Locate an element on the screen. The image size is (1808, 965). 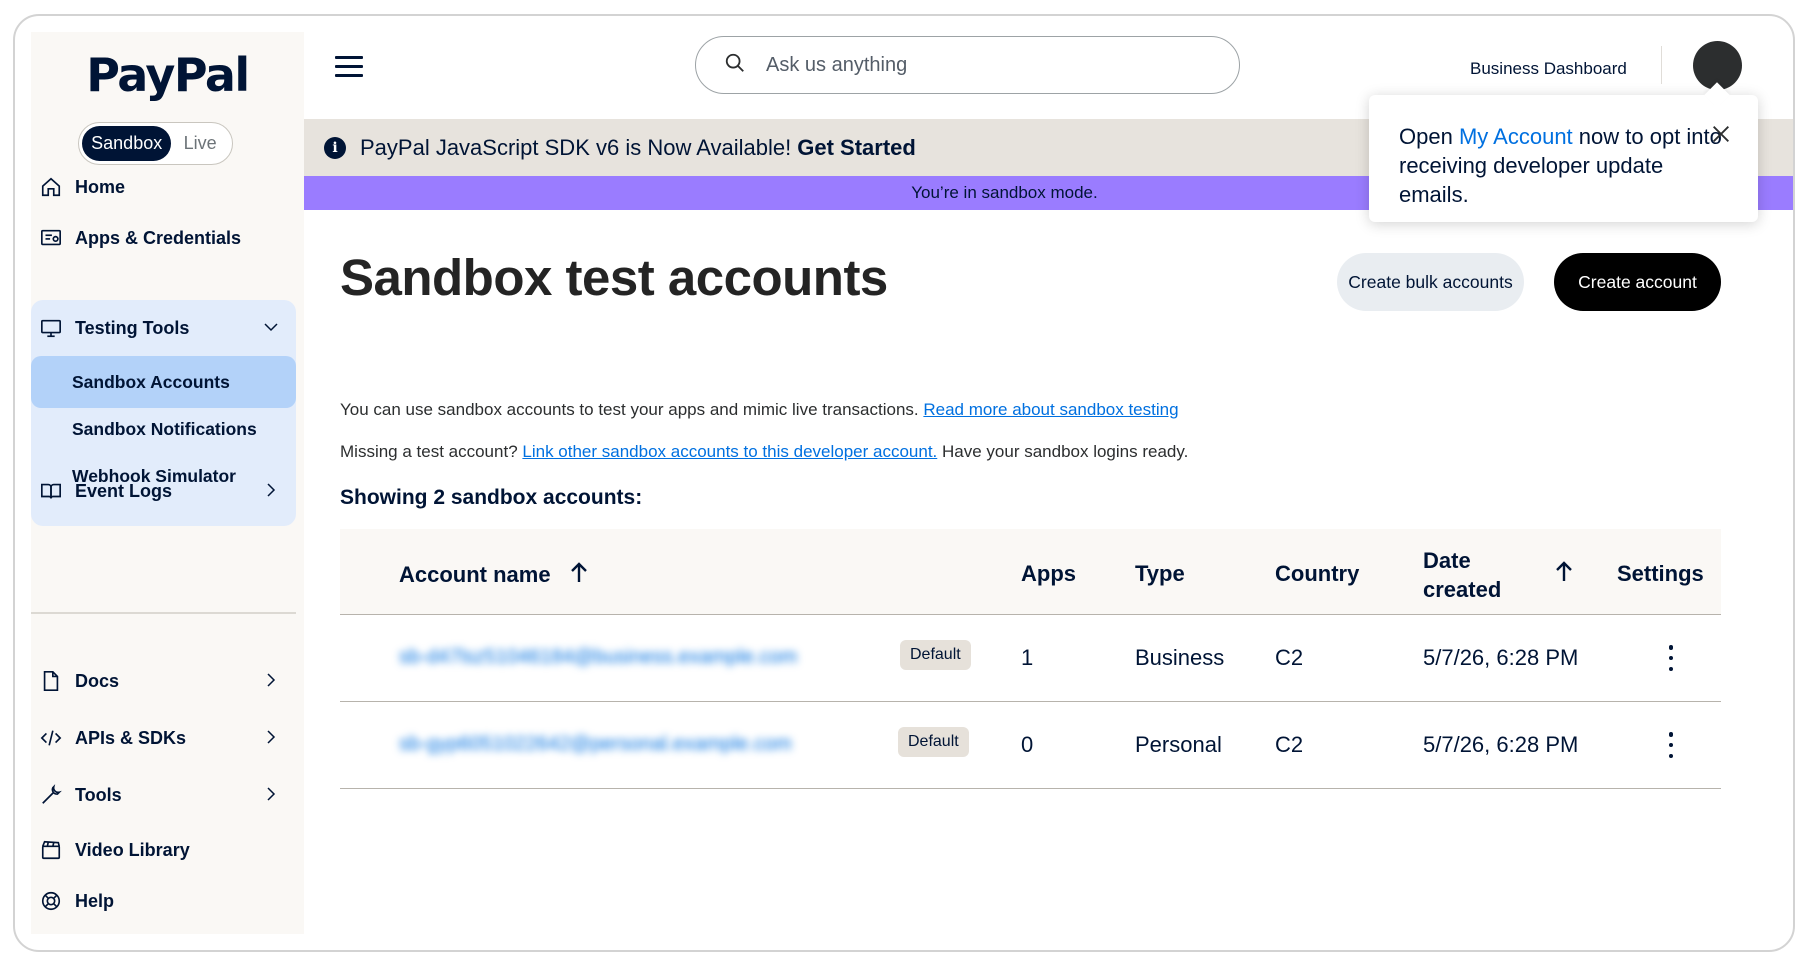
sidebar-item-tools: Tools is located at coordinates (163, 795).